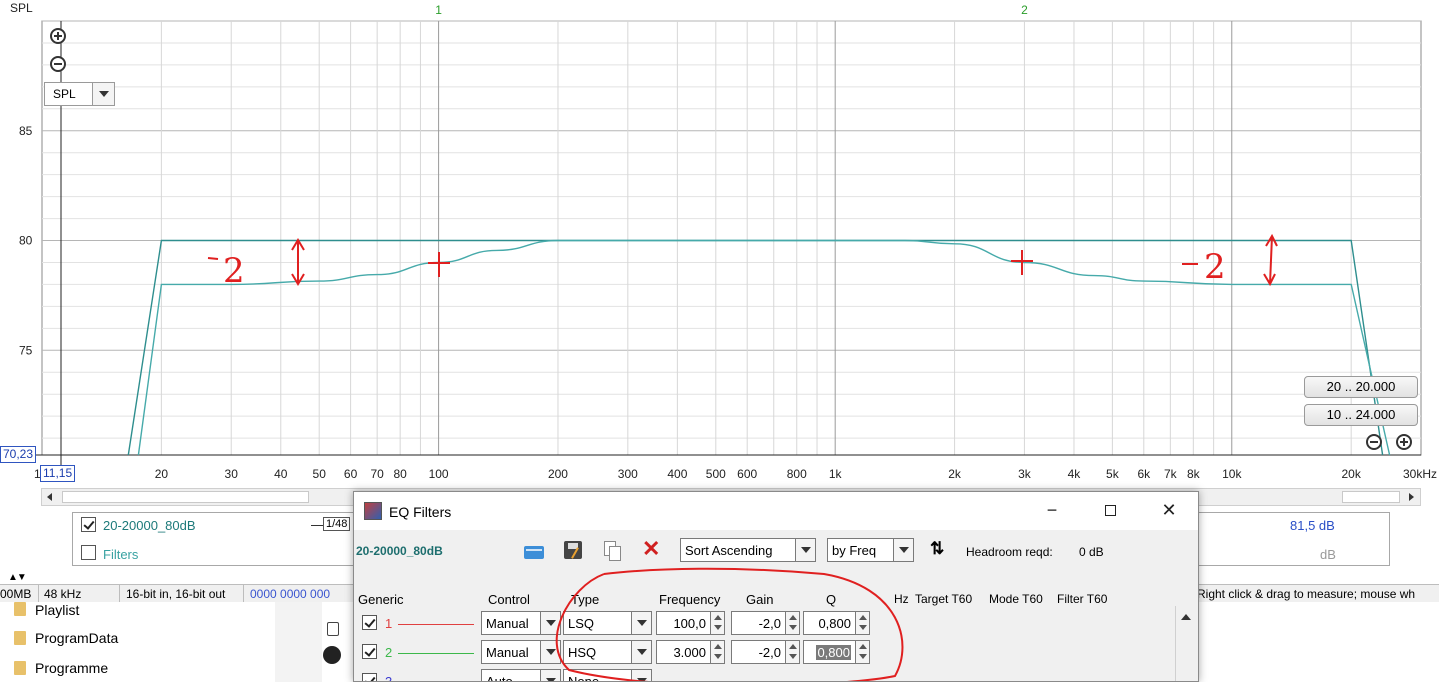 The image size is (1439, 682). Describe the element at coordinates (79, 94) in the screenshot. I see `spl-dropdown: SPL` at that location.